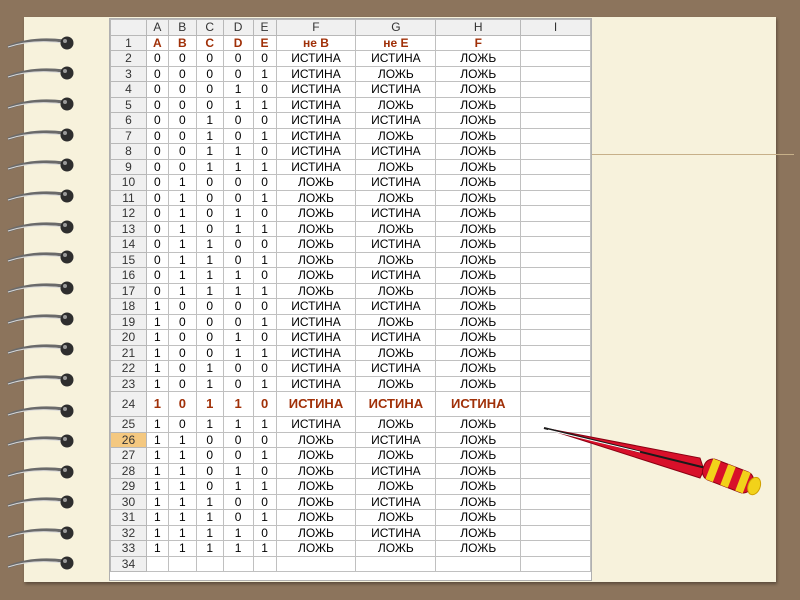 The height and width of the screenshot is (600, 800). What do you see at coordinates (157, 42) in the screenshot?
I see `cell: A` at bounding box center [157, 42].